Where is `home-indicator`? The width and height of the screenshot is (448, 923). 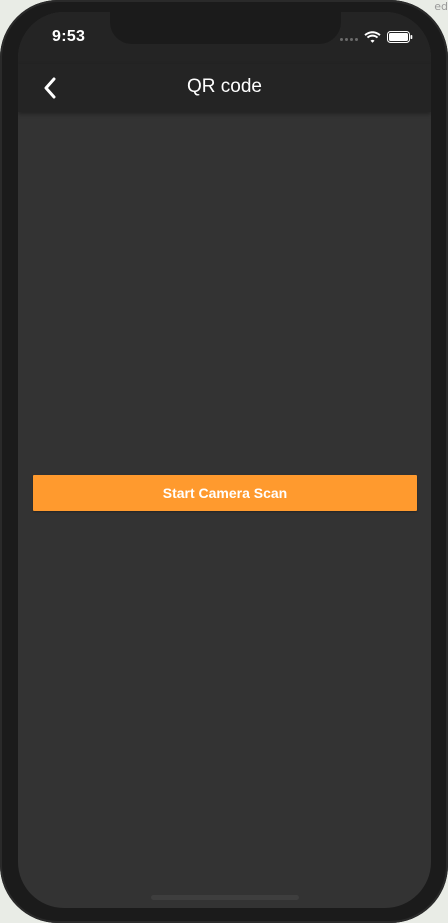 home-indicator is located at coordinates (225, 897).